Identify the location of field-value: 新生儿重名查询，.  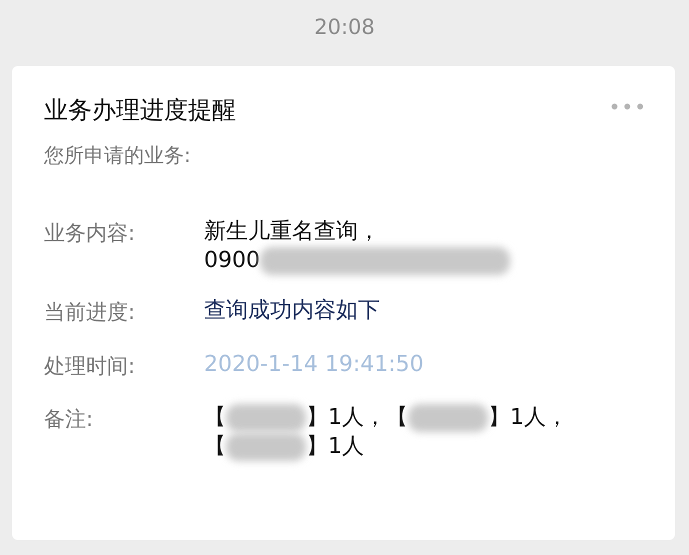
(292, 231).